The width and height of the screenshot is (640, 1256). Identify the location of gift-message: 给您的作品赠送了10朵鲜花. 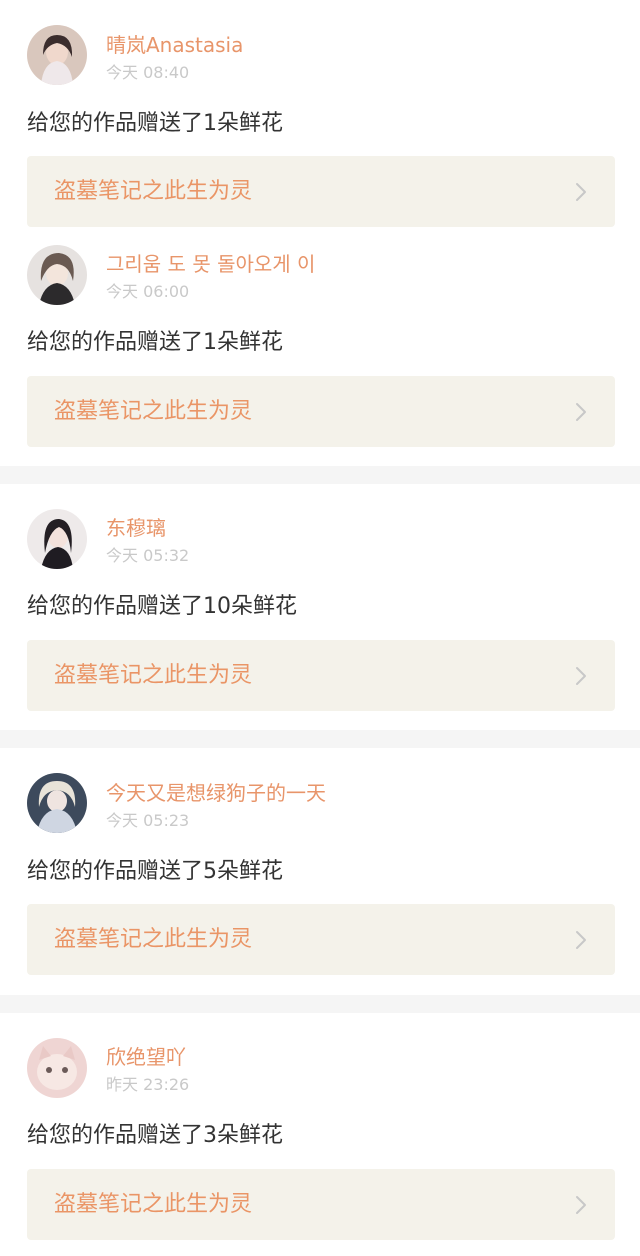
(162, 606).